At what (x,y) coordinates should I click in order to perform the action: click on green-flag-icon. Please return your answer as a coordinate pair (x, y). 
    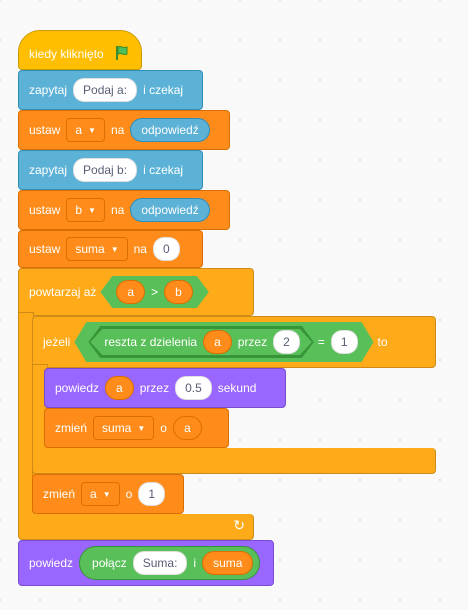
    Looking at the image, I should click on (123, 54).